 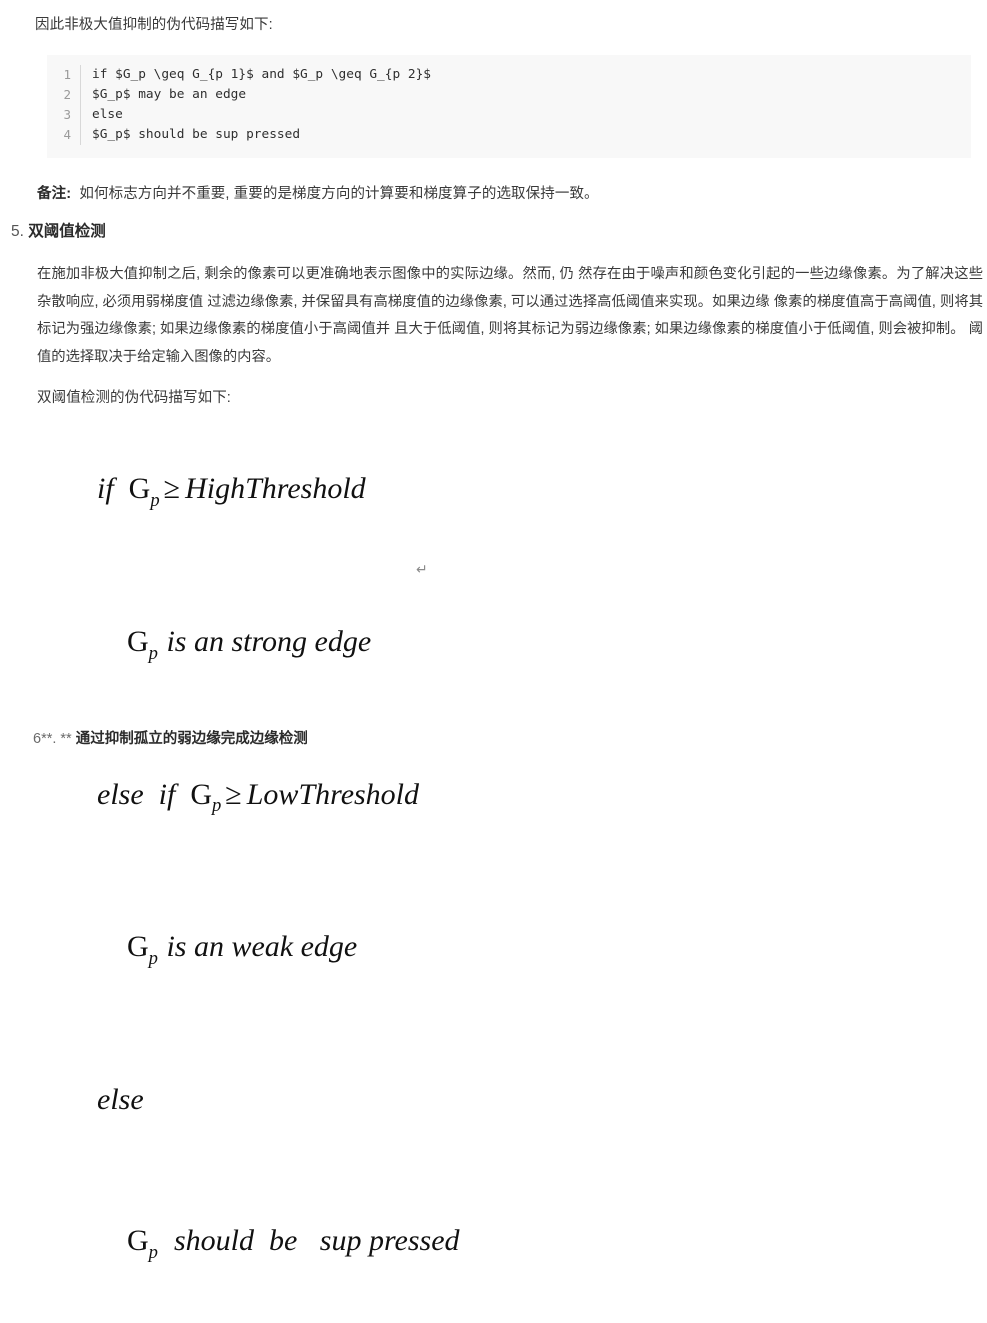 What do you see at coordinates (493, 647) in the screenshot?
I see `equation-line-2: Gp is an strong edge` at bounding box center [493, 647].